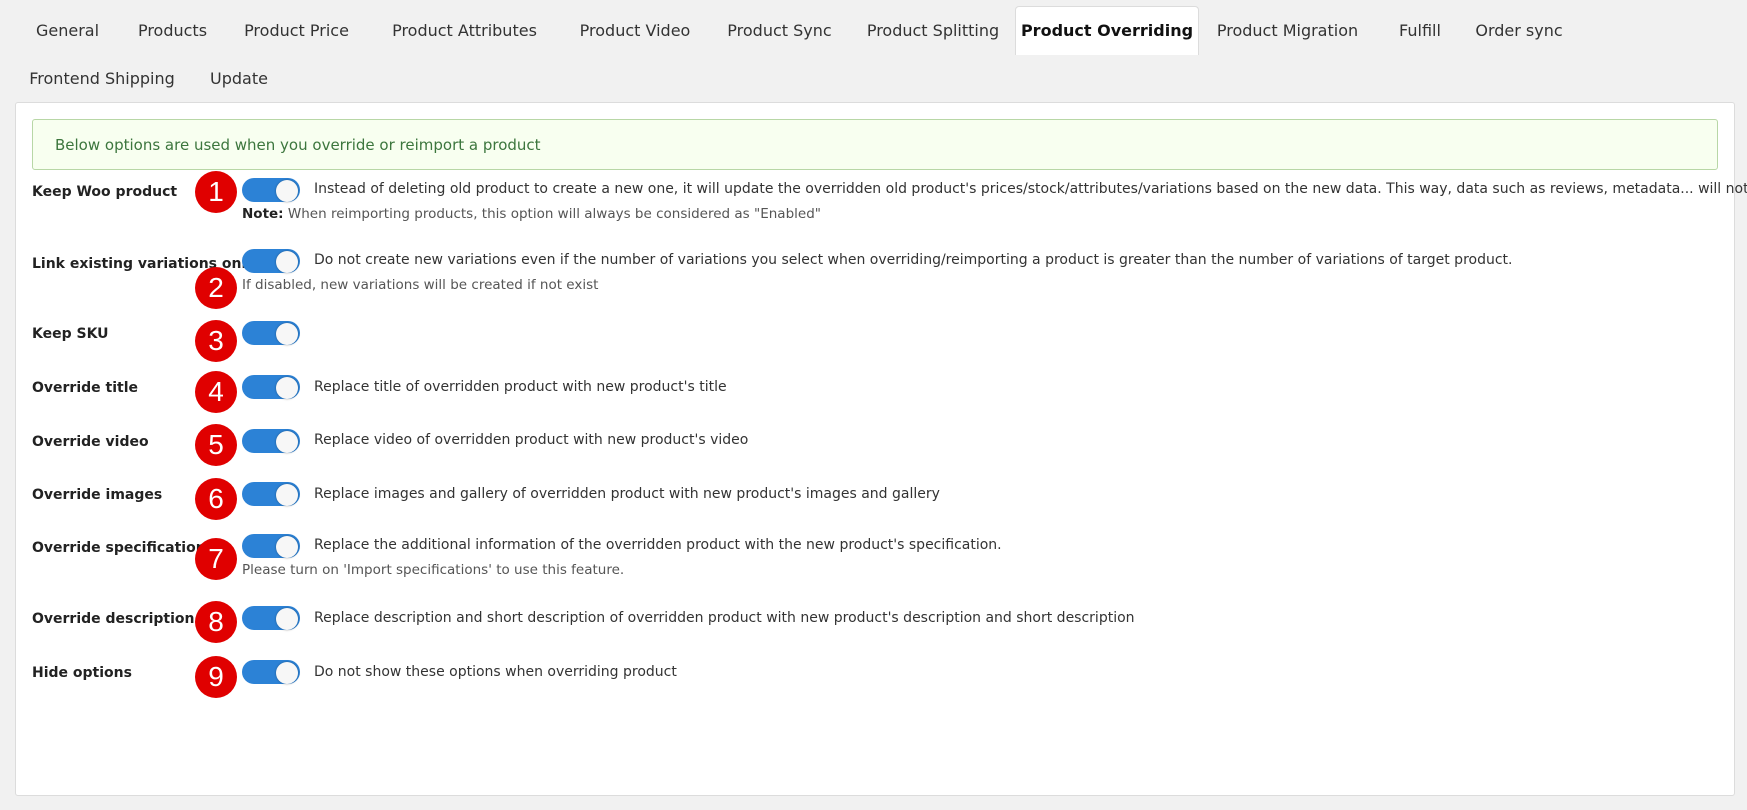 The width and height of the screenshot is (1747, 810). Describe the element at coordinates (271, 441) in the screenshot. I see `override-video-toggle` at that location.